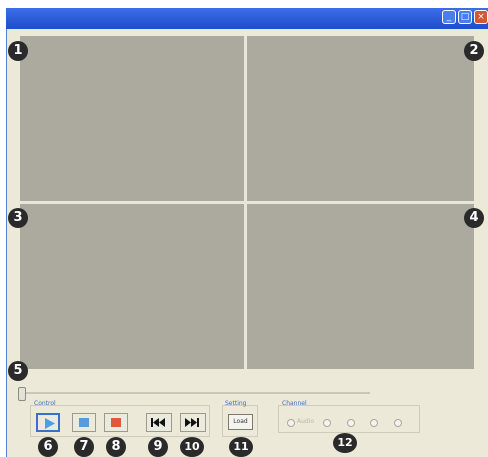 This screenshot has height=457, width=488. I want to click on callout-marker-8: 8, so click(116, 447).